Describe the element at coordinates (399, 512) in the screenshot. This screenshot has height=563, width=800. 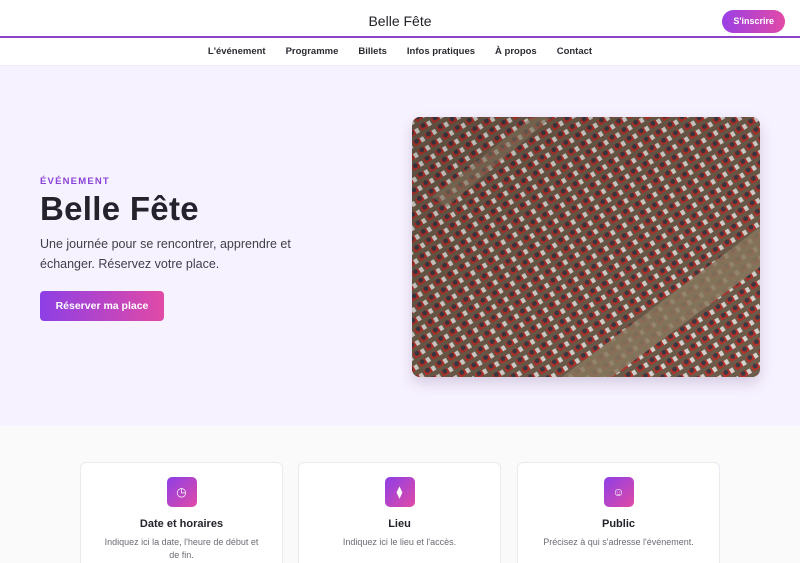
I see `feature-card-lieu: ⧫ Lieu Indiquez ici le lieu et l'accès.` at that location.